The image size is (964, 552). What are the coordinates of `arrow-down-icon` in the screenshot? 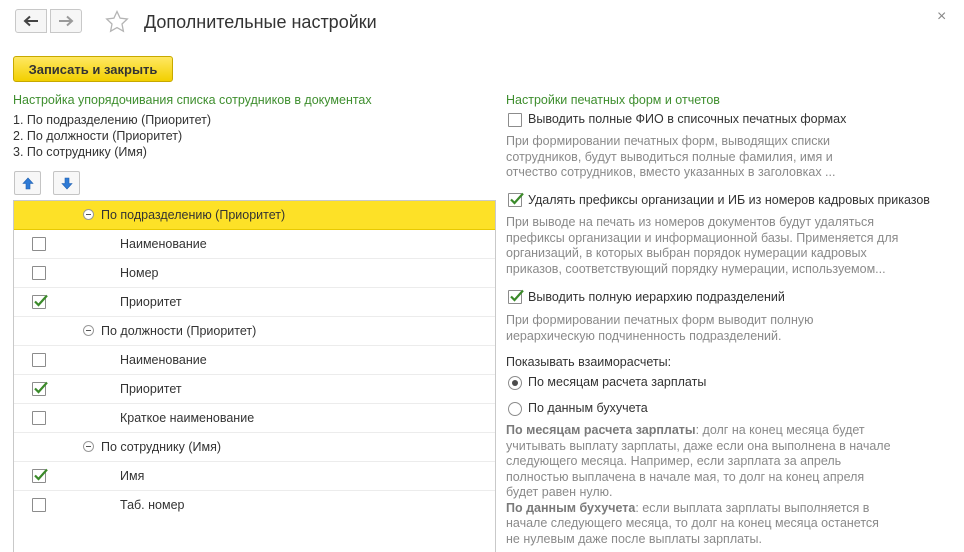 It's located at (66, 183).